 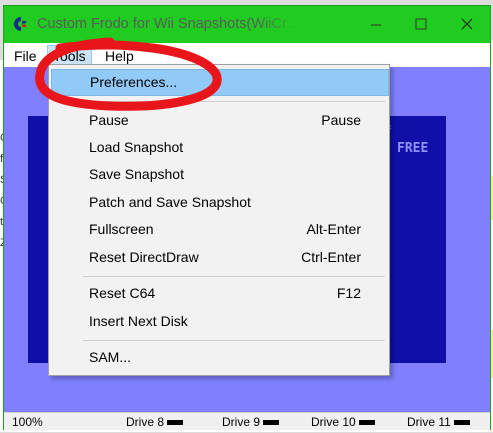 I want to click on minimize-icon, so click(x=376, y=25).